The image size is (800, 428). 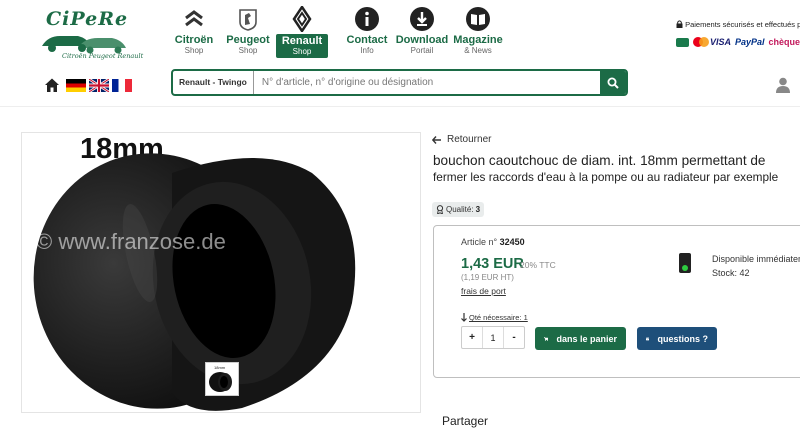 What do you see at coordinates (478, 19) in the screenshot?
I see `magazine-icon` at bounding box center [478, 19].